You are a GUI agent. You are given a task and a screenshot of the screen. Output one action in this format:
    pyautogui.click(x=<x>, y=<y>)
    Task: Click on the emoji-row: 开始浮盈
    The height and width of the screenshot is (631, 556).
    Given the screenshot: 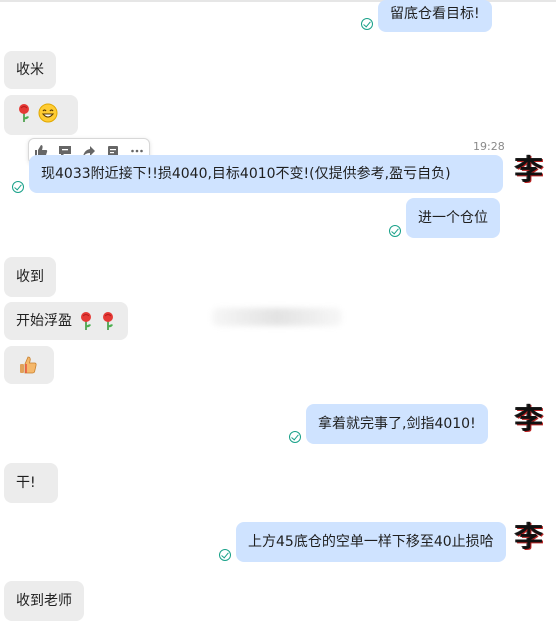 What is the action you would take?
    pyautogui.click(x=66, y=321)
    